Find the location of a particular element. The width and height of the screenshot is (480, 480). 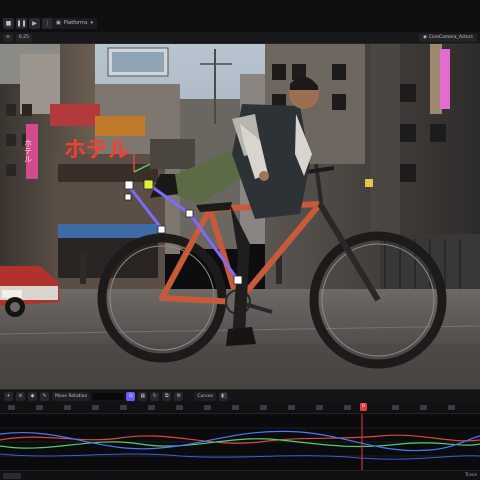

platforms-icon: ▣ is located at coordinates (58, 23).